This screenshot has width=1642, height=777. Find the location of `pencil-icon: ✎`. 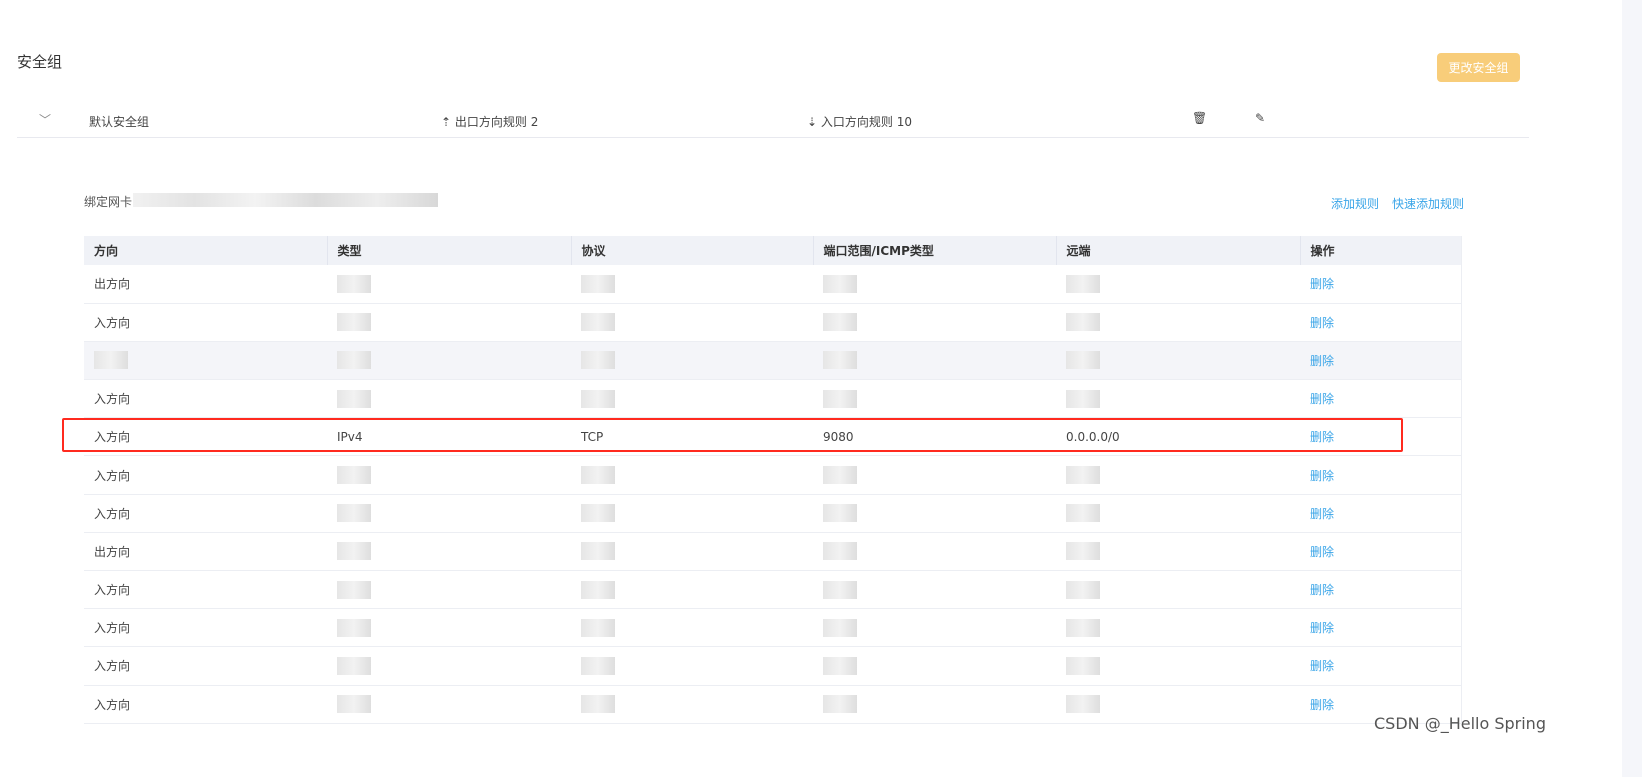

pencil-icon: ✎ is located at coordinates (1260, 118).